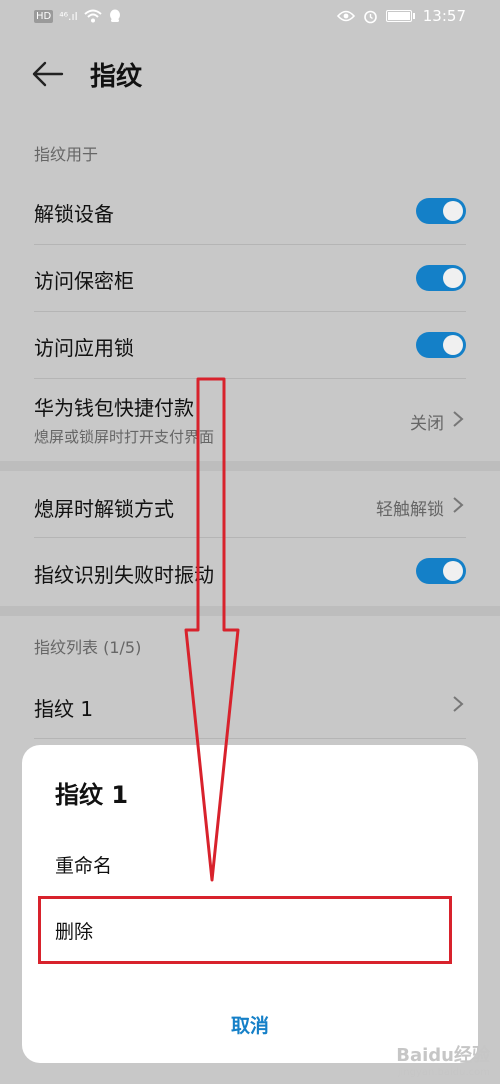 Image resolution: width=500 pixels, height=1084 pixels. Describe the element at coordinates (443, 1055) in the screenshot. I see `watermark-main: Baidu经验` at that location.